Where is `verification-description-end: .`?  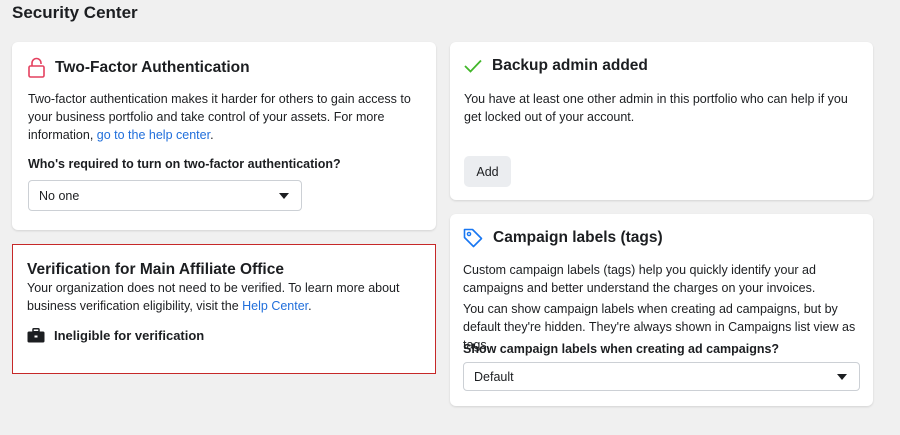
verification-description-end: . is located at coordinates (310, 306).